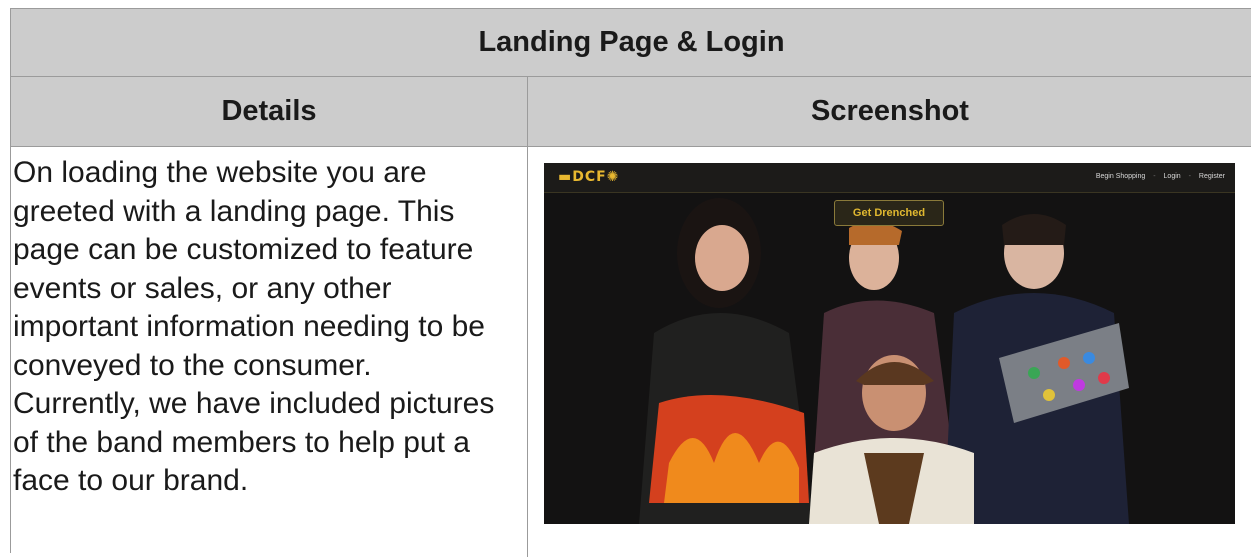 Image resolution: width=1251 pixels, height=557 pixels. Describe the element at coordinates (589, 177) in the screenshot. I see `brand-logo: ▬DCF✺` at that location.